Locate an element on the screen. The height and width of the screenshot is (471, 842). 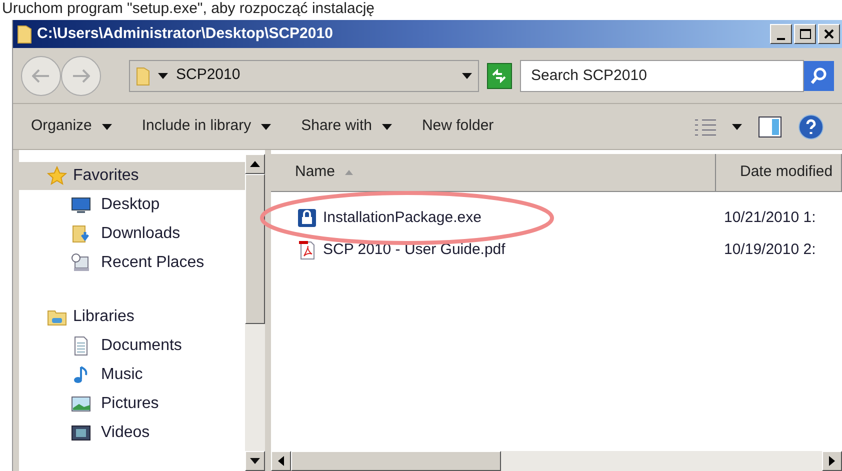
column-header: Date modified is located at coordinates (779, 172).